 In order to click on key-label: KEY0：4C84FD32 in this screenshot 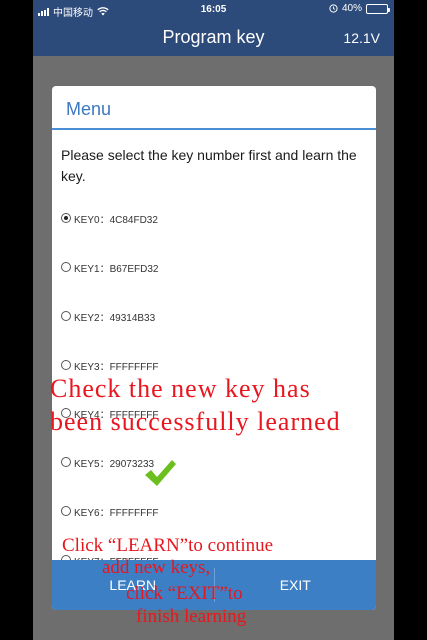, I will do `click(116, 220)`.